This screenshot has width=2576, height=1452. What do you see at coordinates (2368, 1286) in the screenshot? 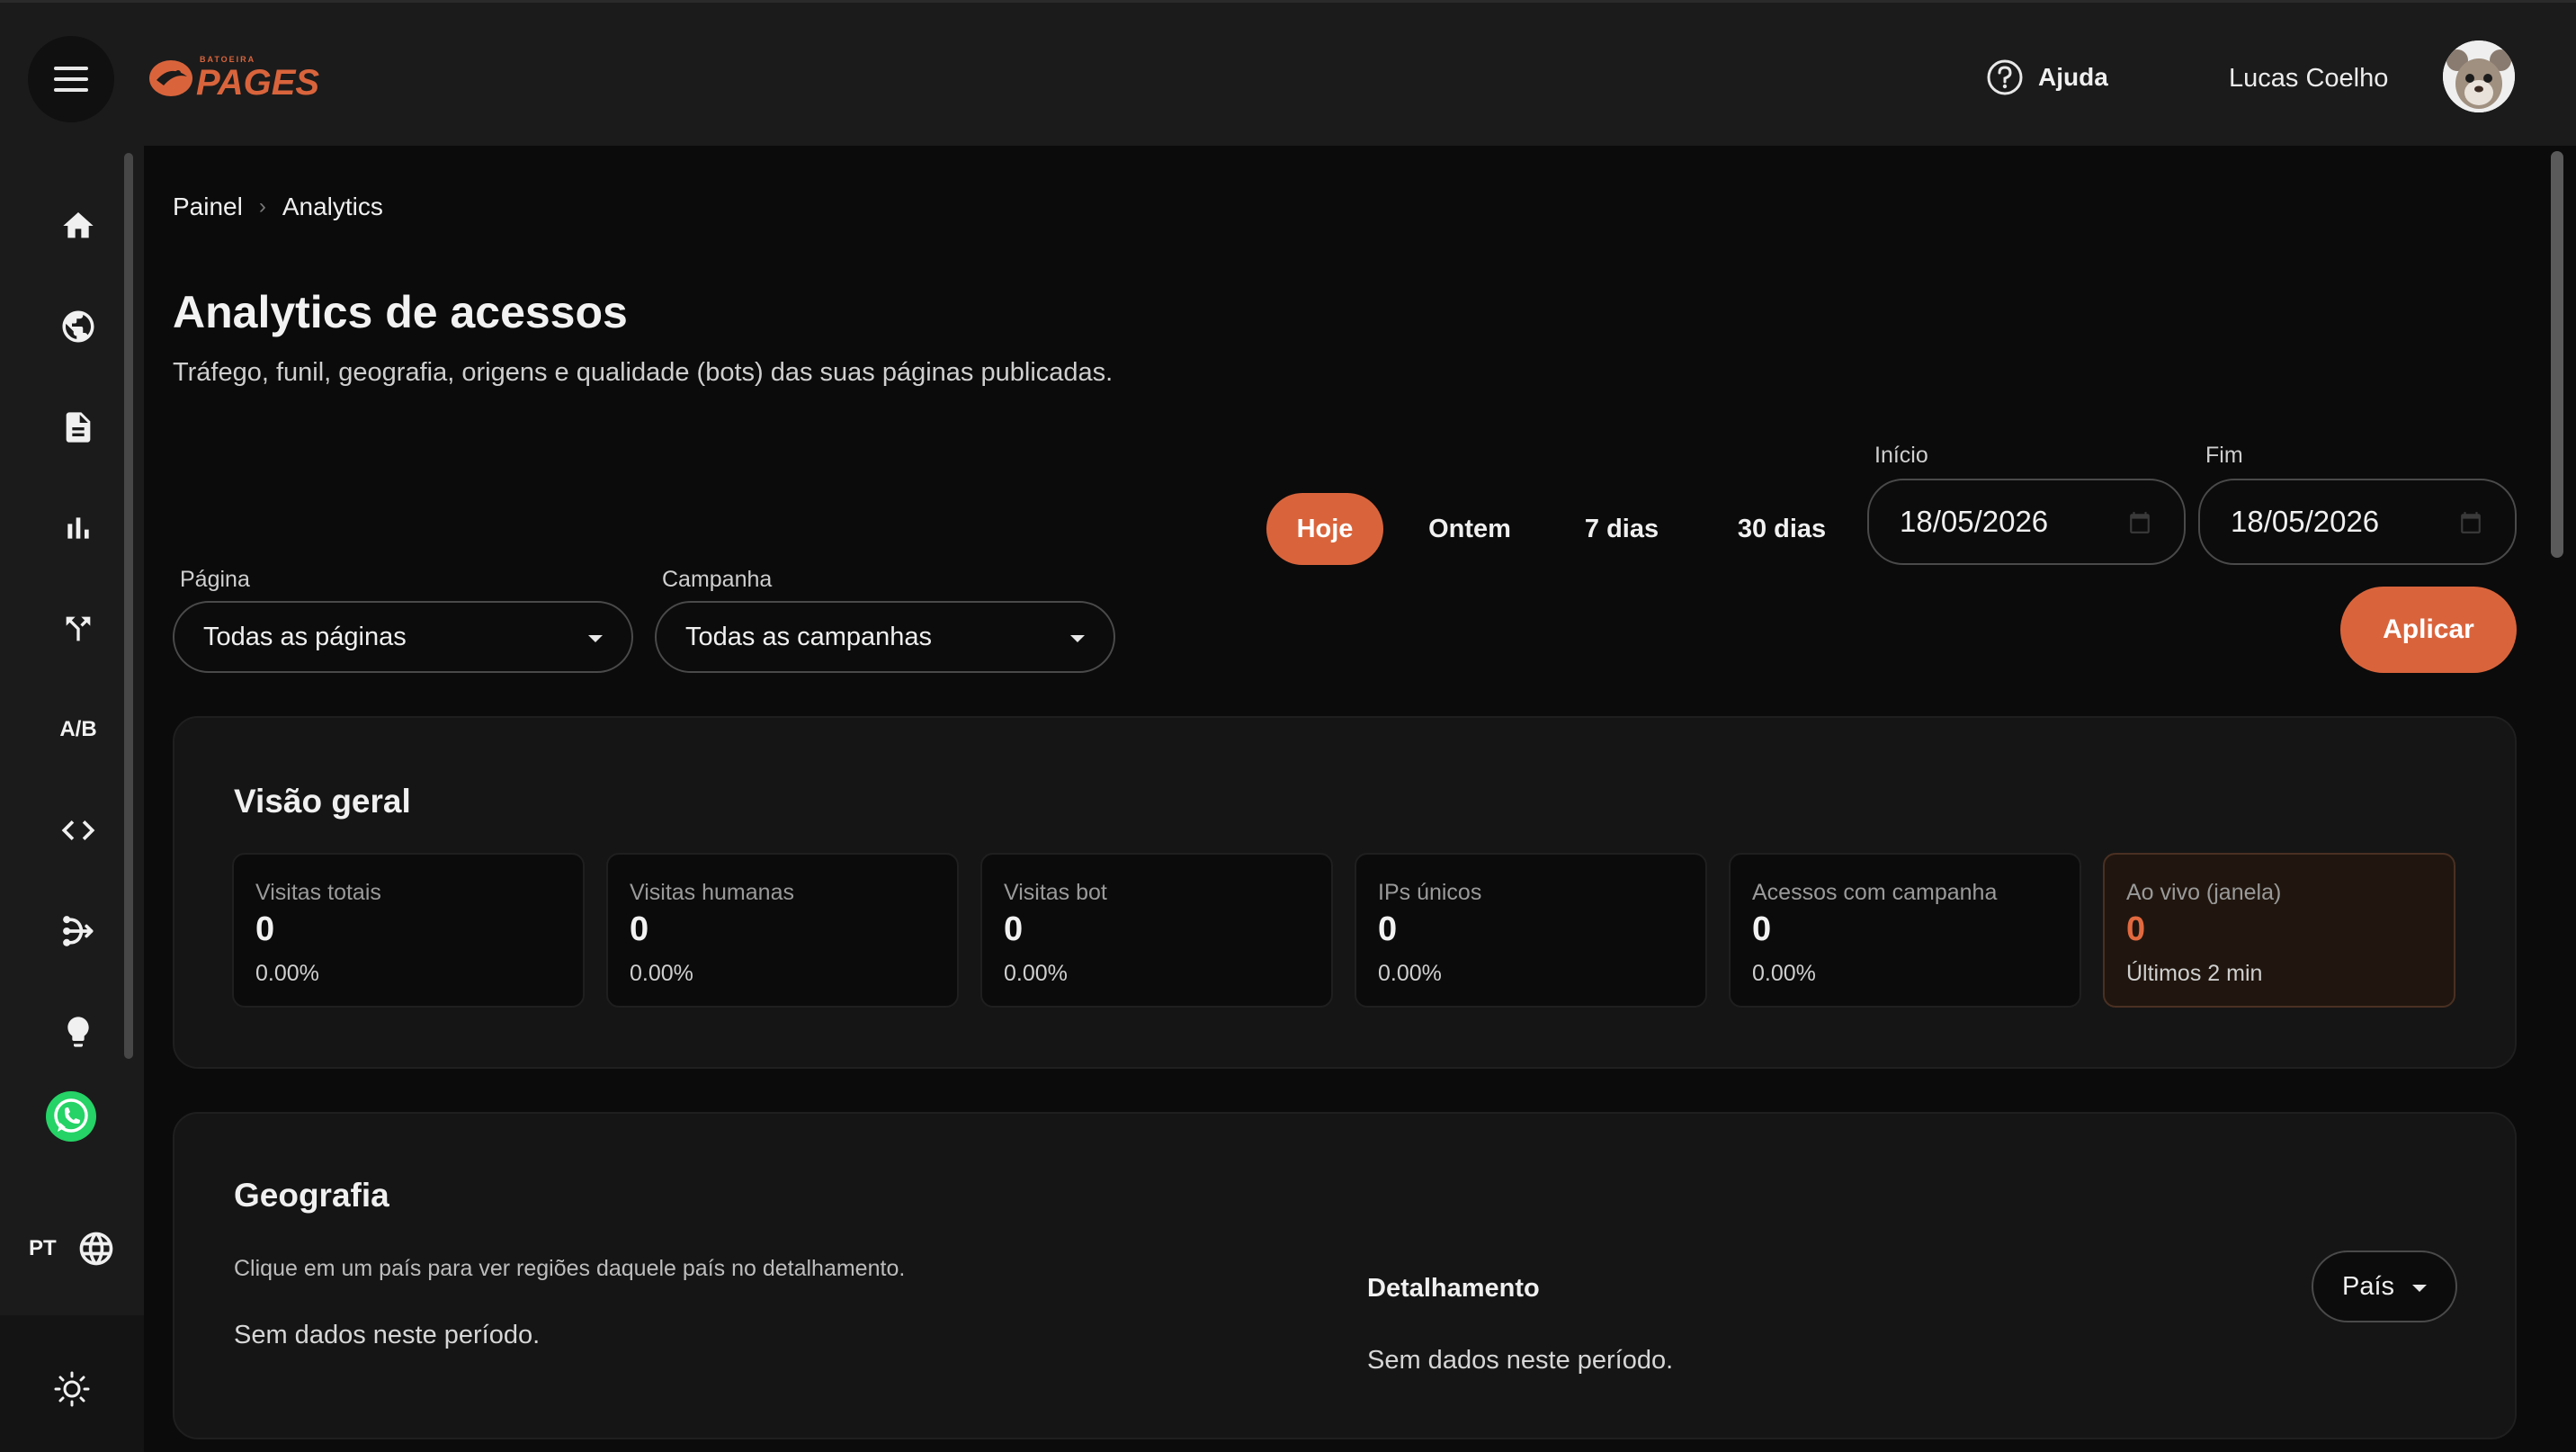
I see `detail-level-value: País` at bounding box center [2368, 1286].